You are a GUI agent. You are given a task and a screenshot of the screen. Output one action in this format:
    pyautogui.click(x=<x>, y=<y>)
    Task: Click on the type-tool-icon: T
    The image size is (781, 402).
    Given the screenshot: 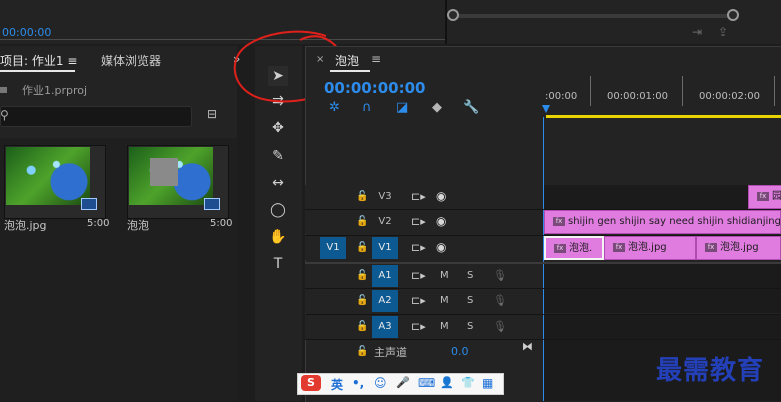 What is the action you would take?
    pyautogui.click(x=278, y=264)
    